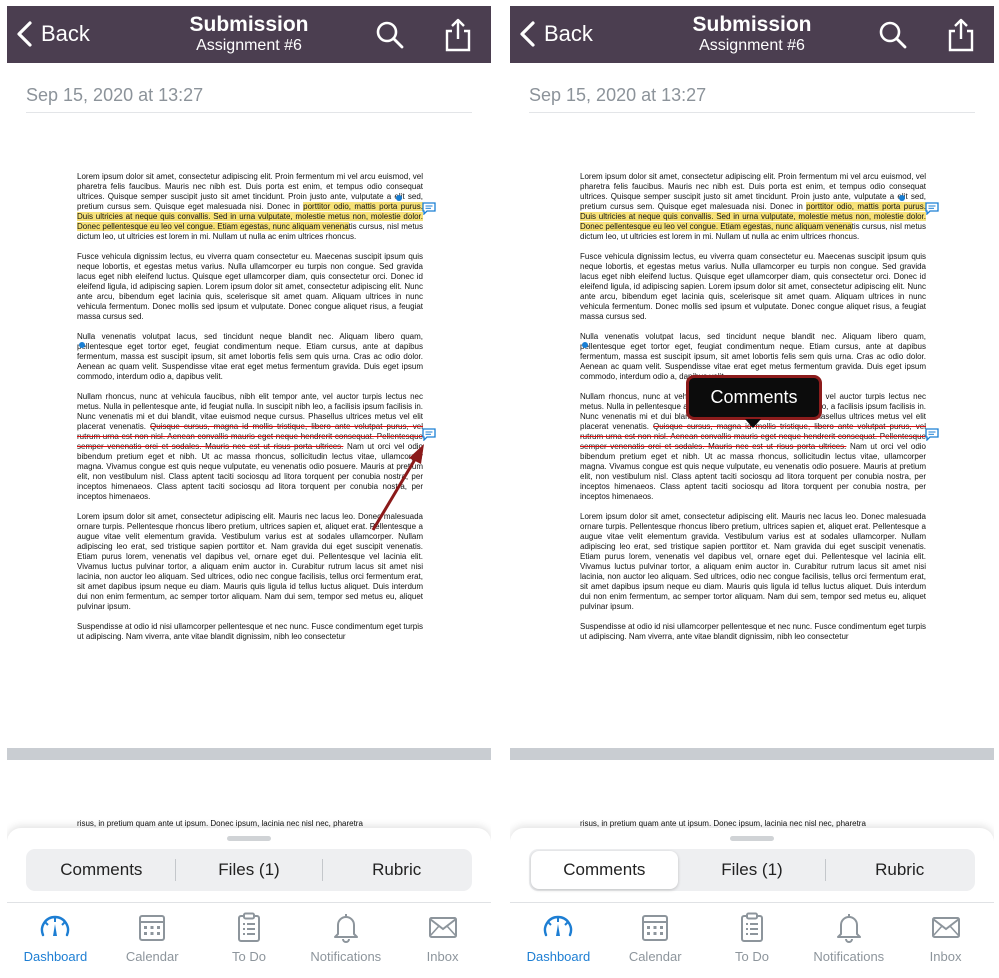 Image resolution: width=999 pixels, height=978 pixels. What do you see at coordinates (753, 423) in the screenshot?
I see `tooltip-pointer` at bounding box center [753, 423].